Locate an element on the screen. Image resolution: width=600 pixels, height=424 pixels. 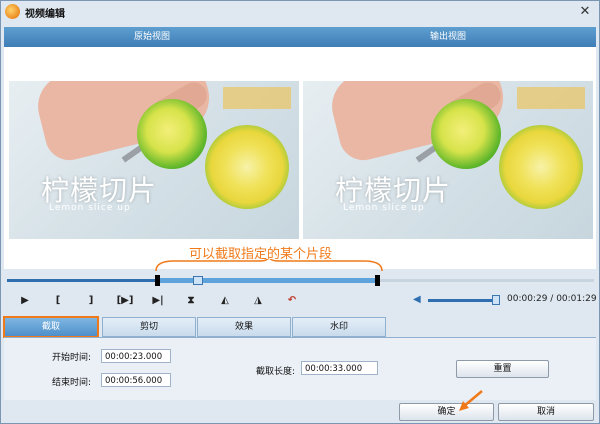
title-bar: 视频编辑 ✕ is located at coordinates (300, 12).